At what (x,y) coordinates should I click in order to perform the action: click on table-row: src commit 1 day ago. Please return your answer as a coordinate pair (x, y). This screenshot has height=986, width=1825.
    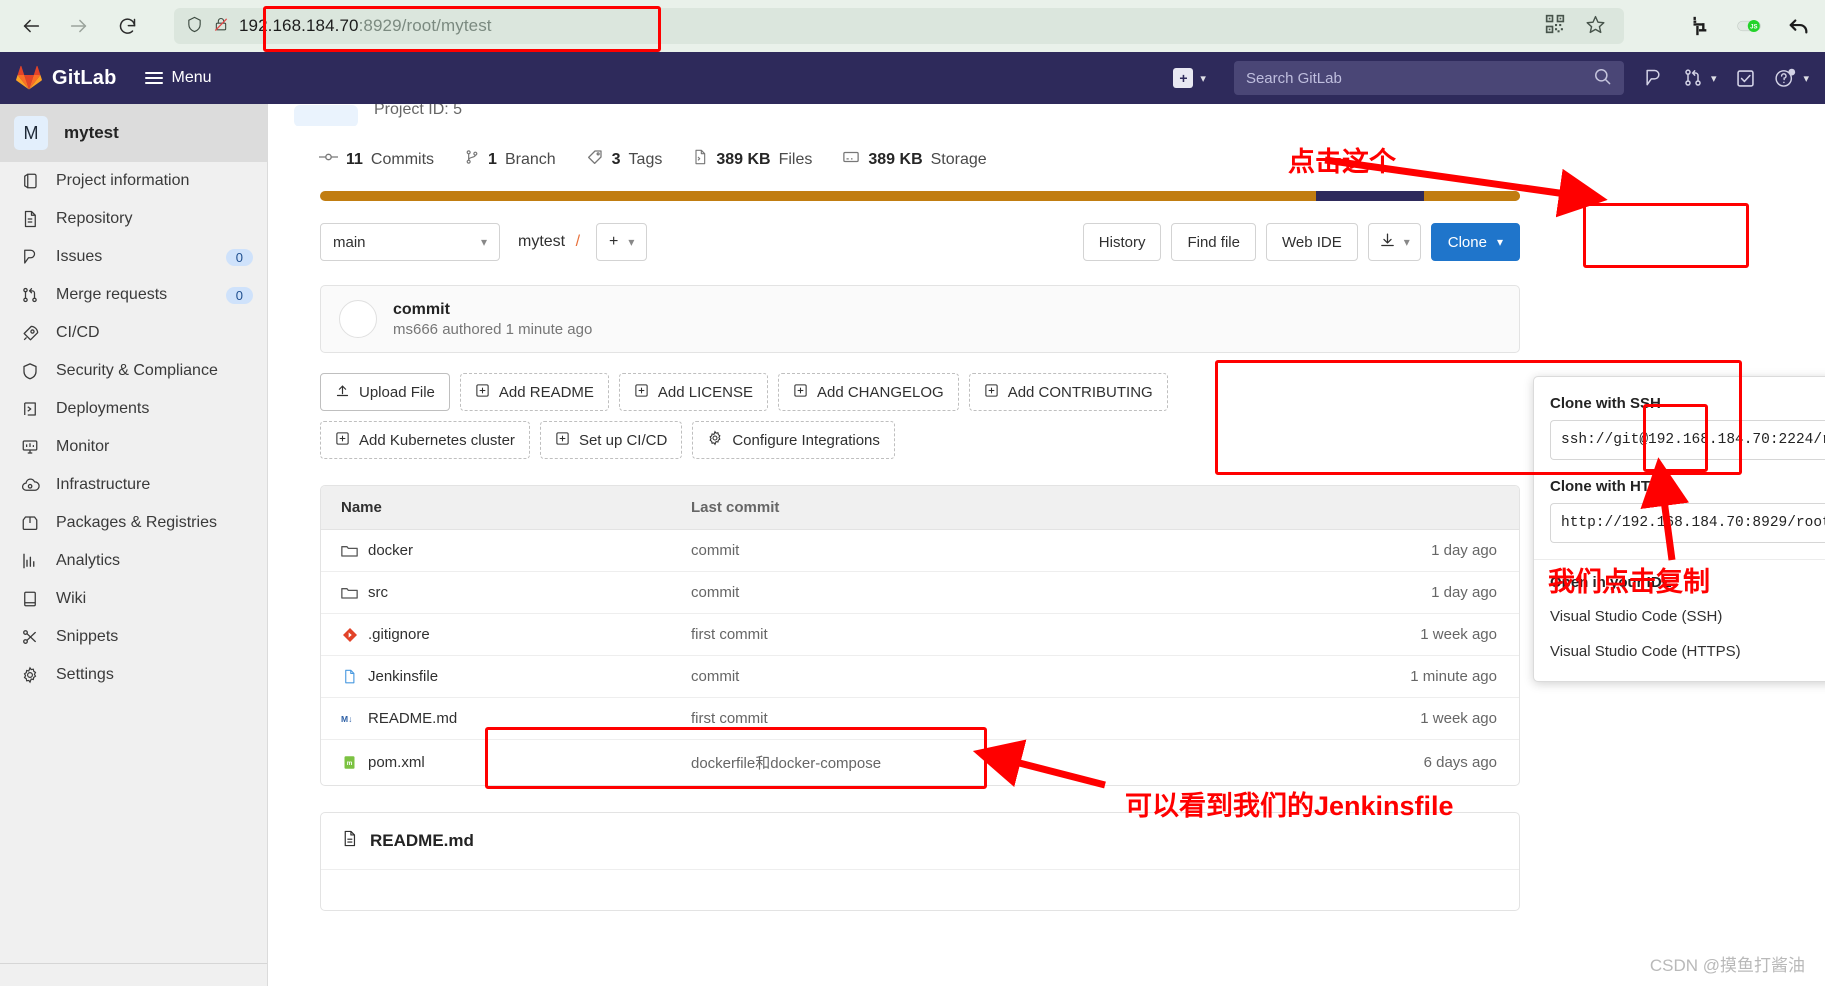
    Looking at the image, I should click on (920, 593).